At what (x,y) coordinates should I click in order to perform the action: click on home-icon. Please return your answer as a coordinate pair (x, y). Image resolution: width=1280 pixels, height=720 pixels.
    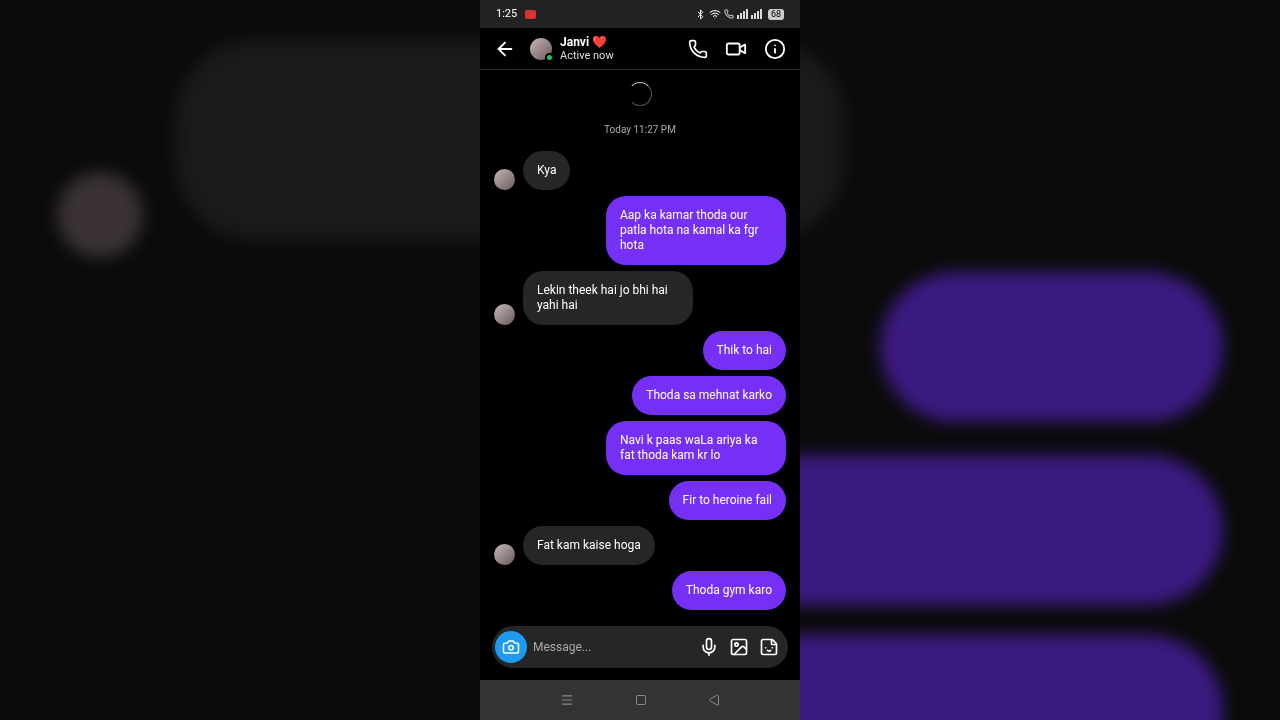
    Looking at the image, I should click on (641, 700).